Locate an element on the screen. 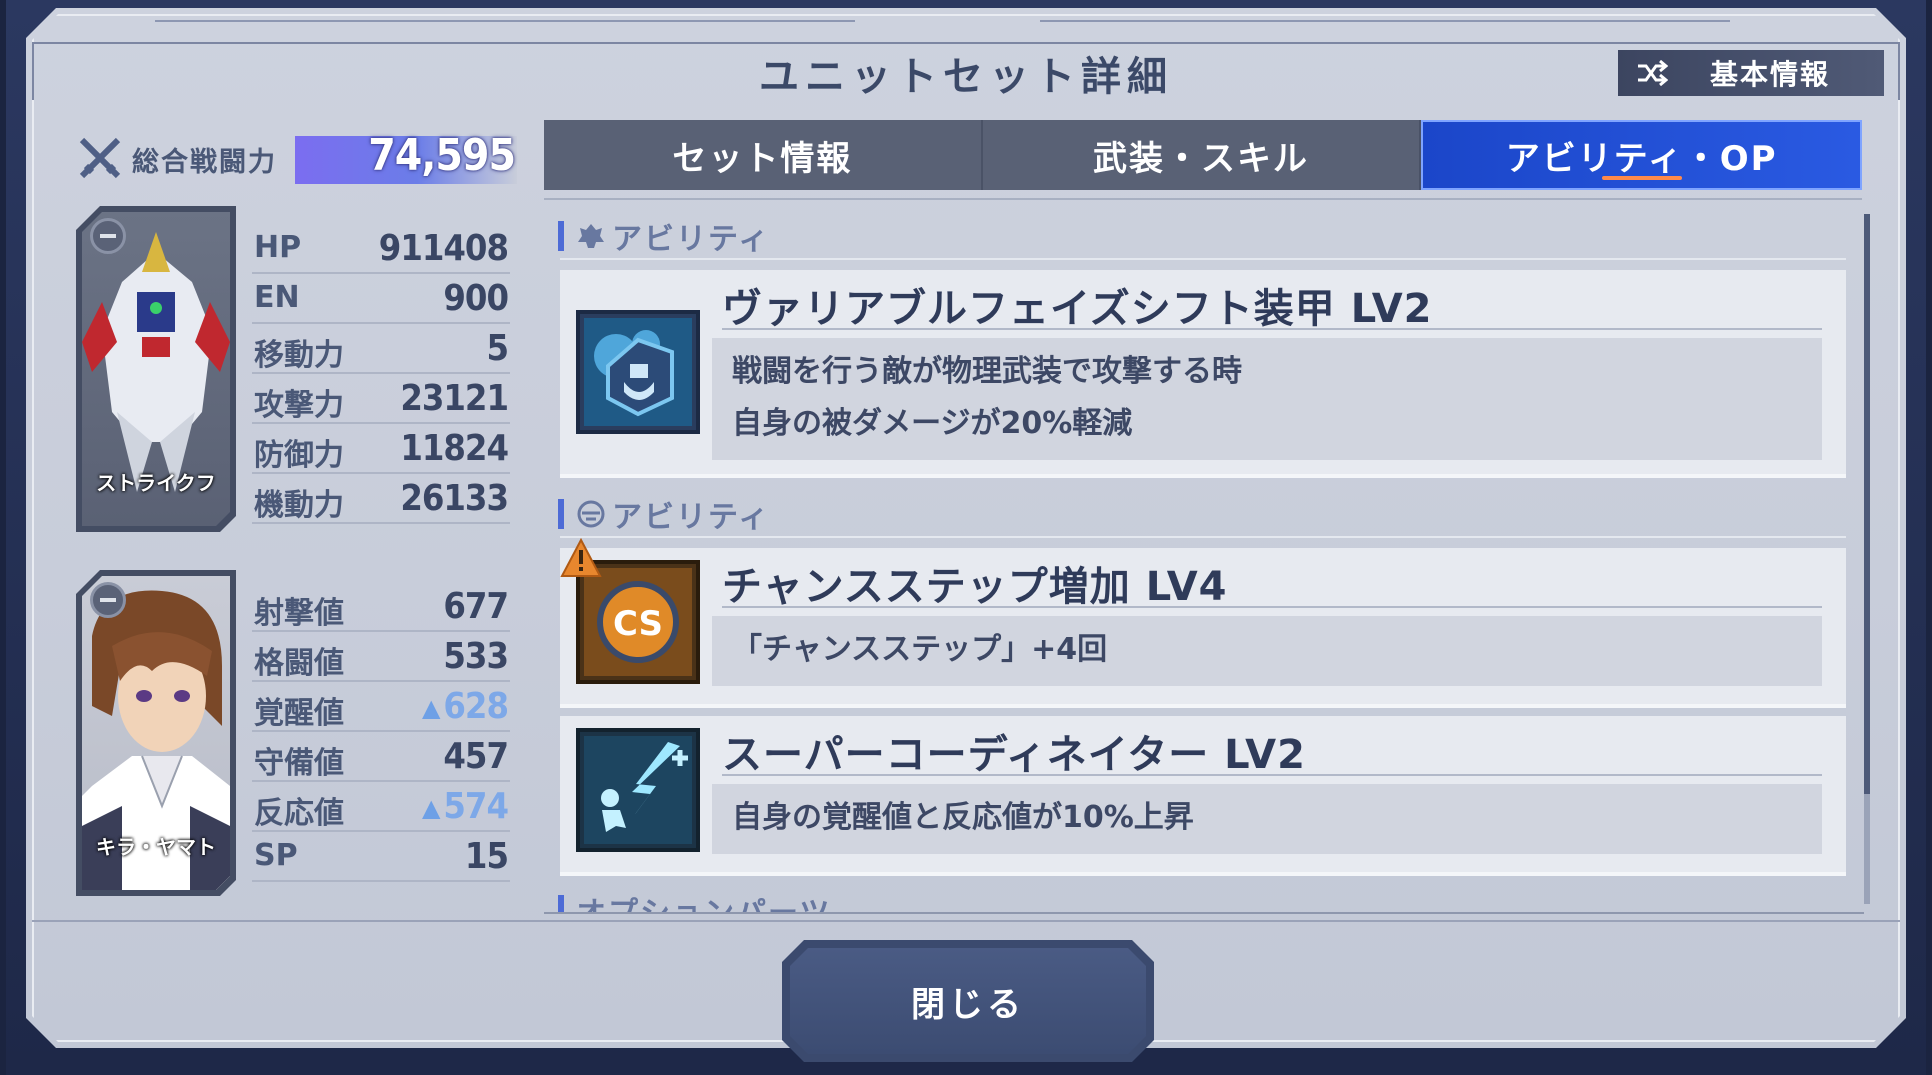 The width and height of the screenshot is (1932, 1075). stat-value: 5 is located at coordinates (497, 348).